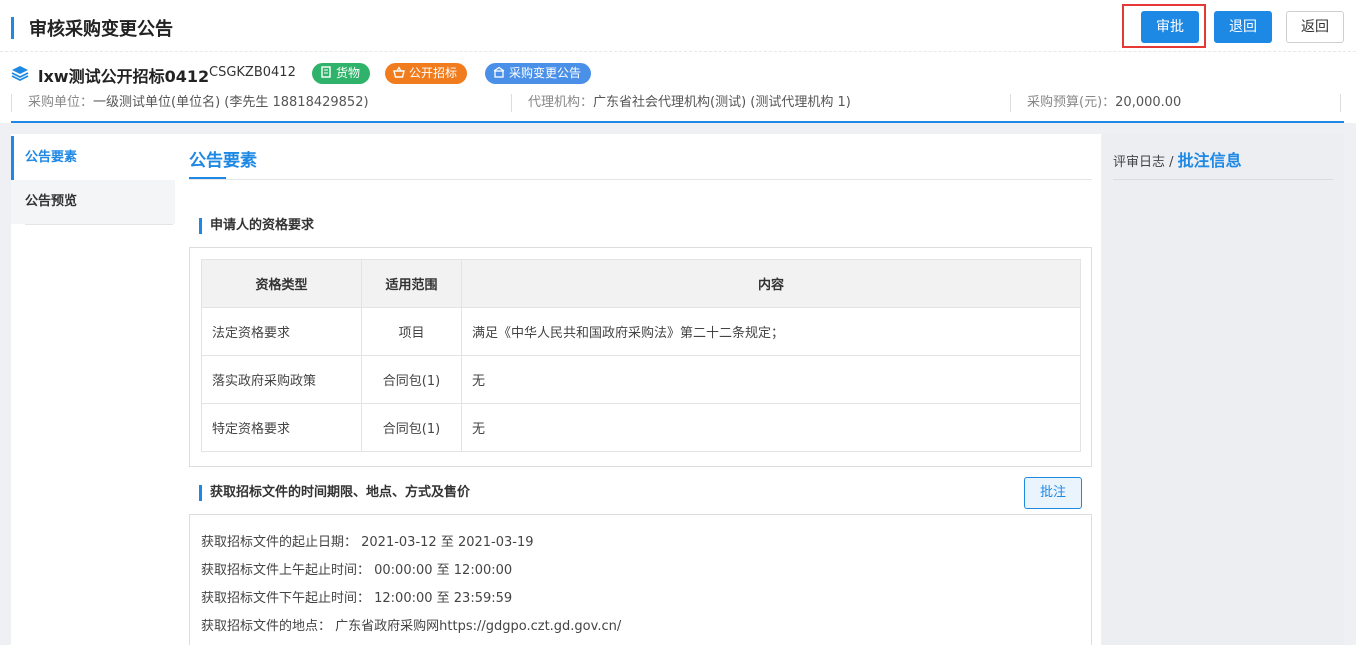  I want to click on buyer-label: 采购单位：, so click(61, 102).